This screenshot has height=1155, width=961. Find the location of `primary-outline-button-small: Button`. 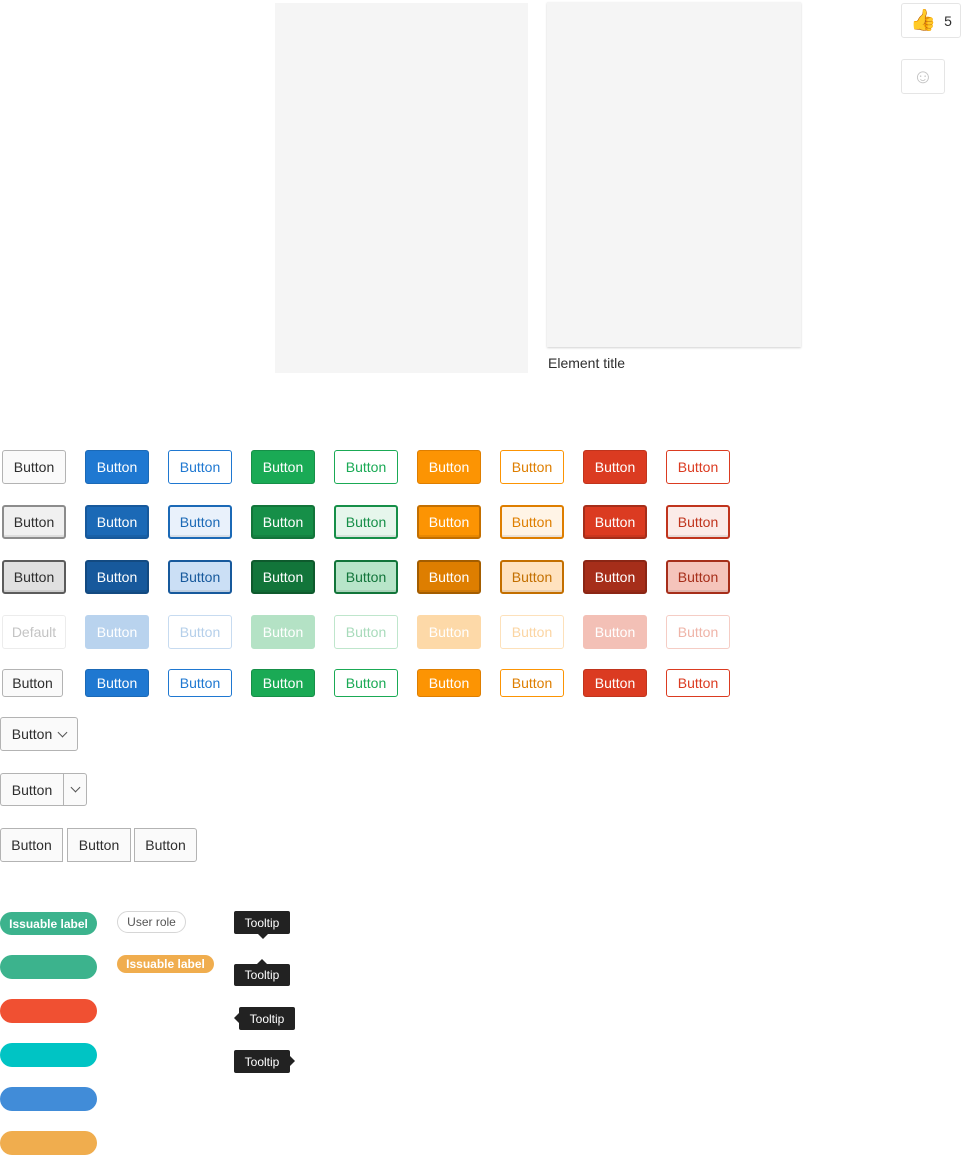

primary-outline-button-small: Button is located at coordinates (200, 683).